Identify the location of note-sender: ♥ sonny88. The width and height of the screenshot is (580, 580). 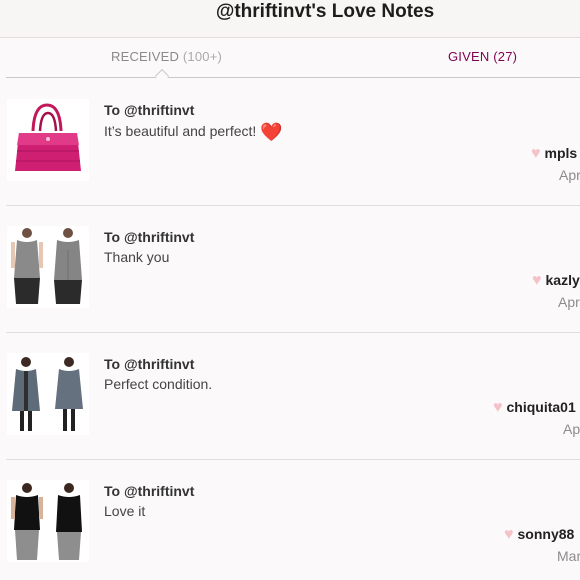
(539, 535).